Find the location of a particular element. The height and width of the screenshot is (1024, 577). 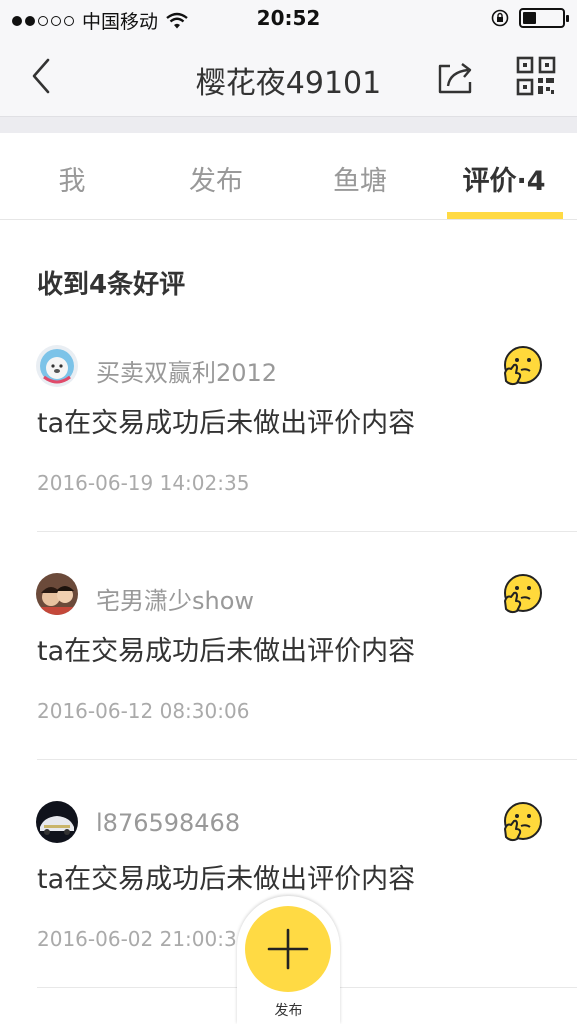

tab-me: 我 is located at coordinates (72, 178).